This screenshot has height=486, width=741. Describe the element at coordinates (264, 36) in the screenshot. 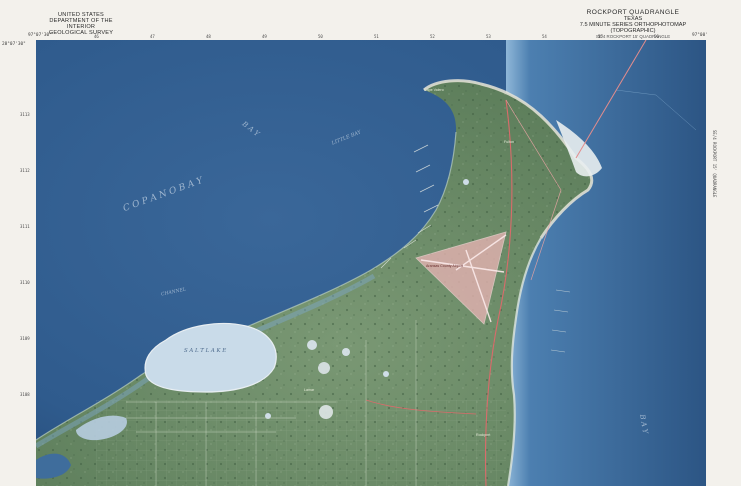

I see `top-tick: 49` at that location.